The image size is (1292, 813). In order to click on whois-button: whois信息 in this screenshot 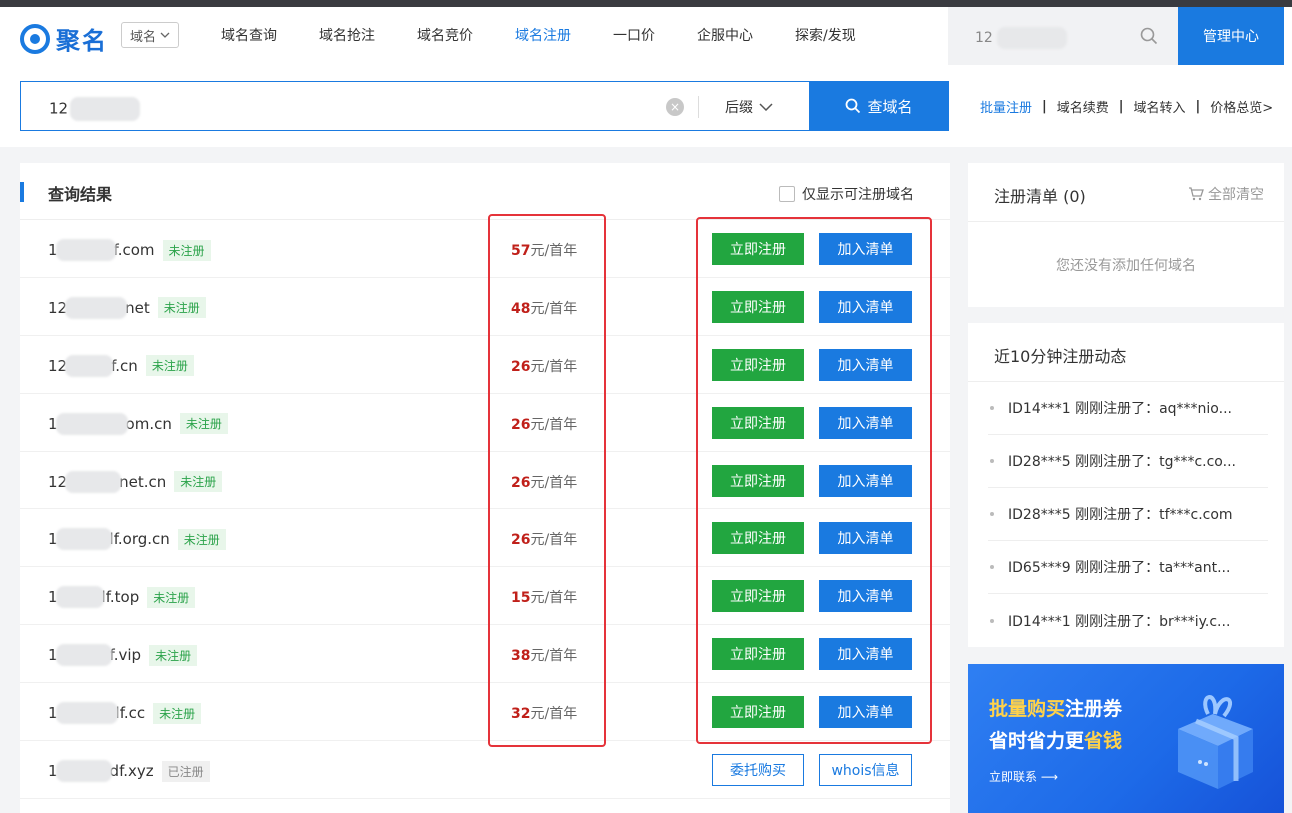, I will do `click(865, 770)`.